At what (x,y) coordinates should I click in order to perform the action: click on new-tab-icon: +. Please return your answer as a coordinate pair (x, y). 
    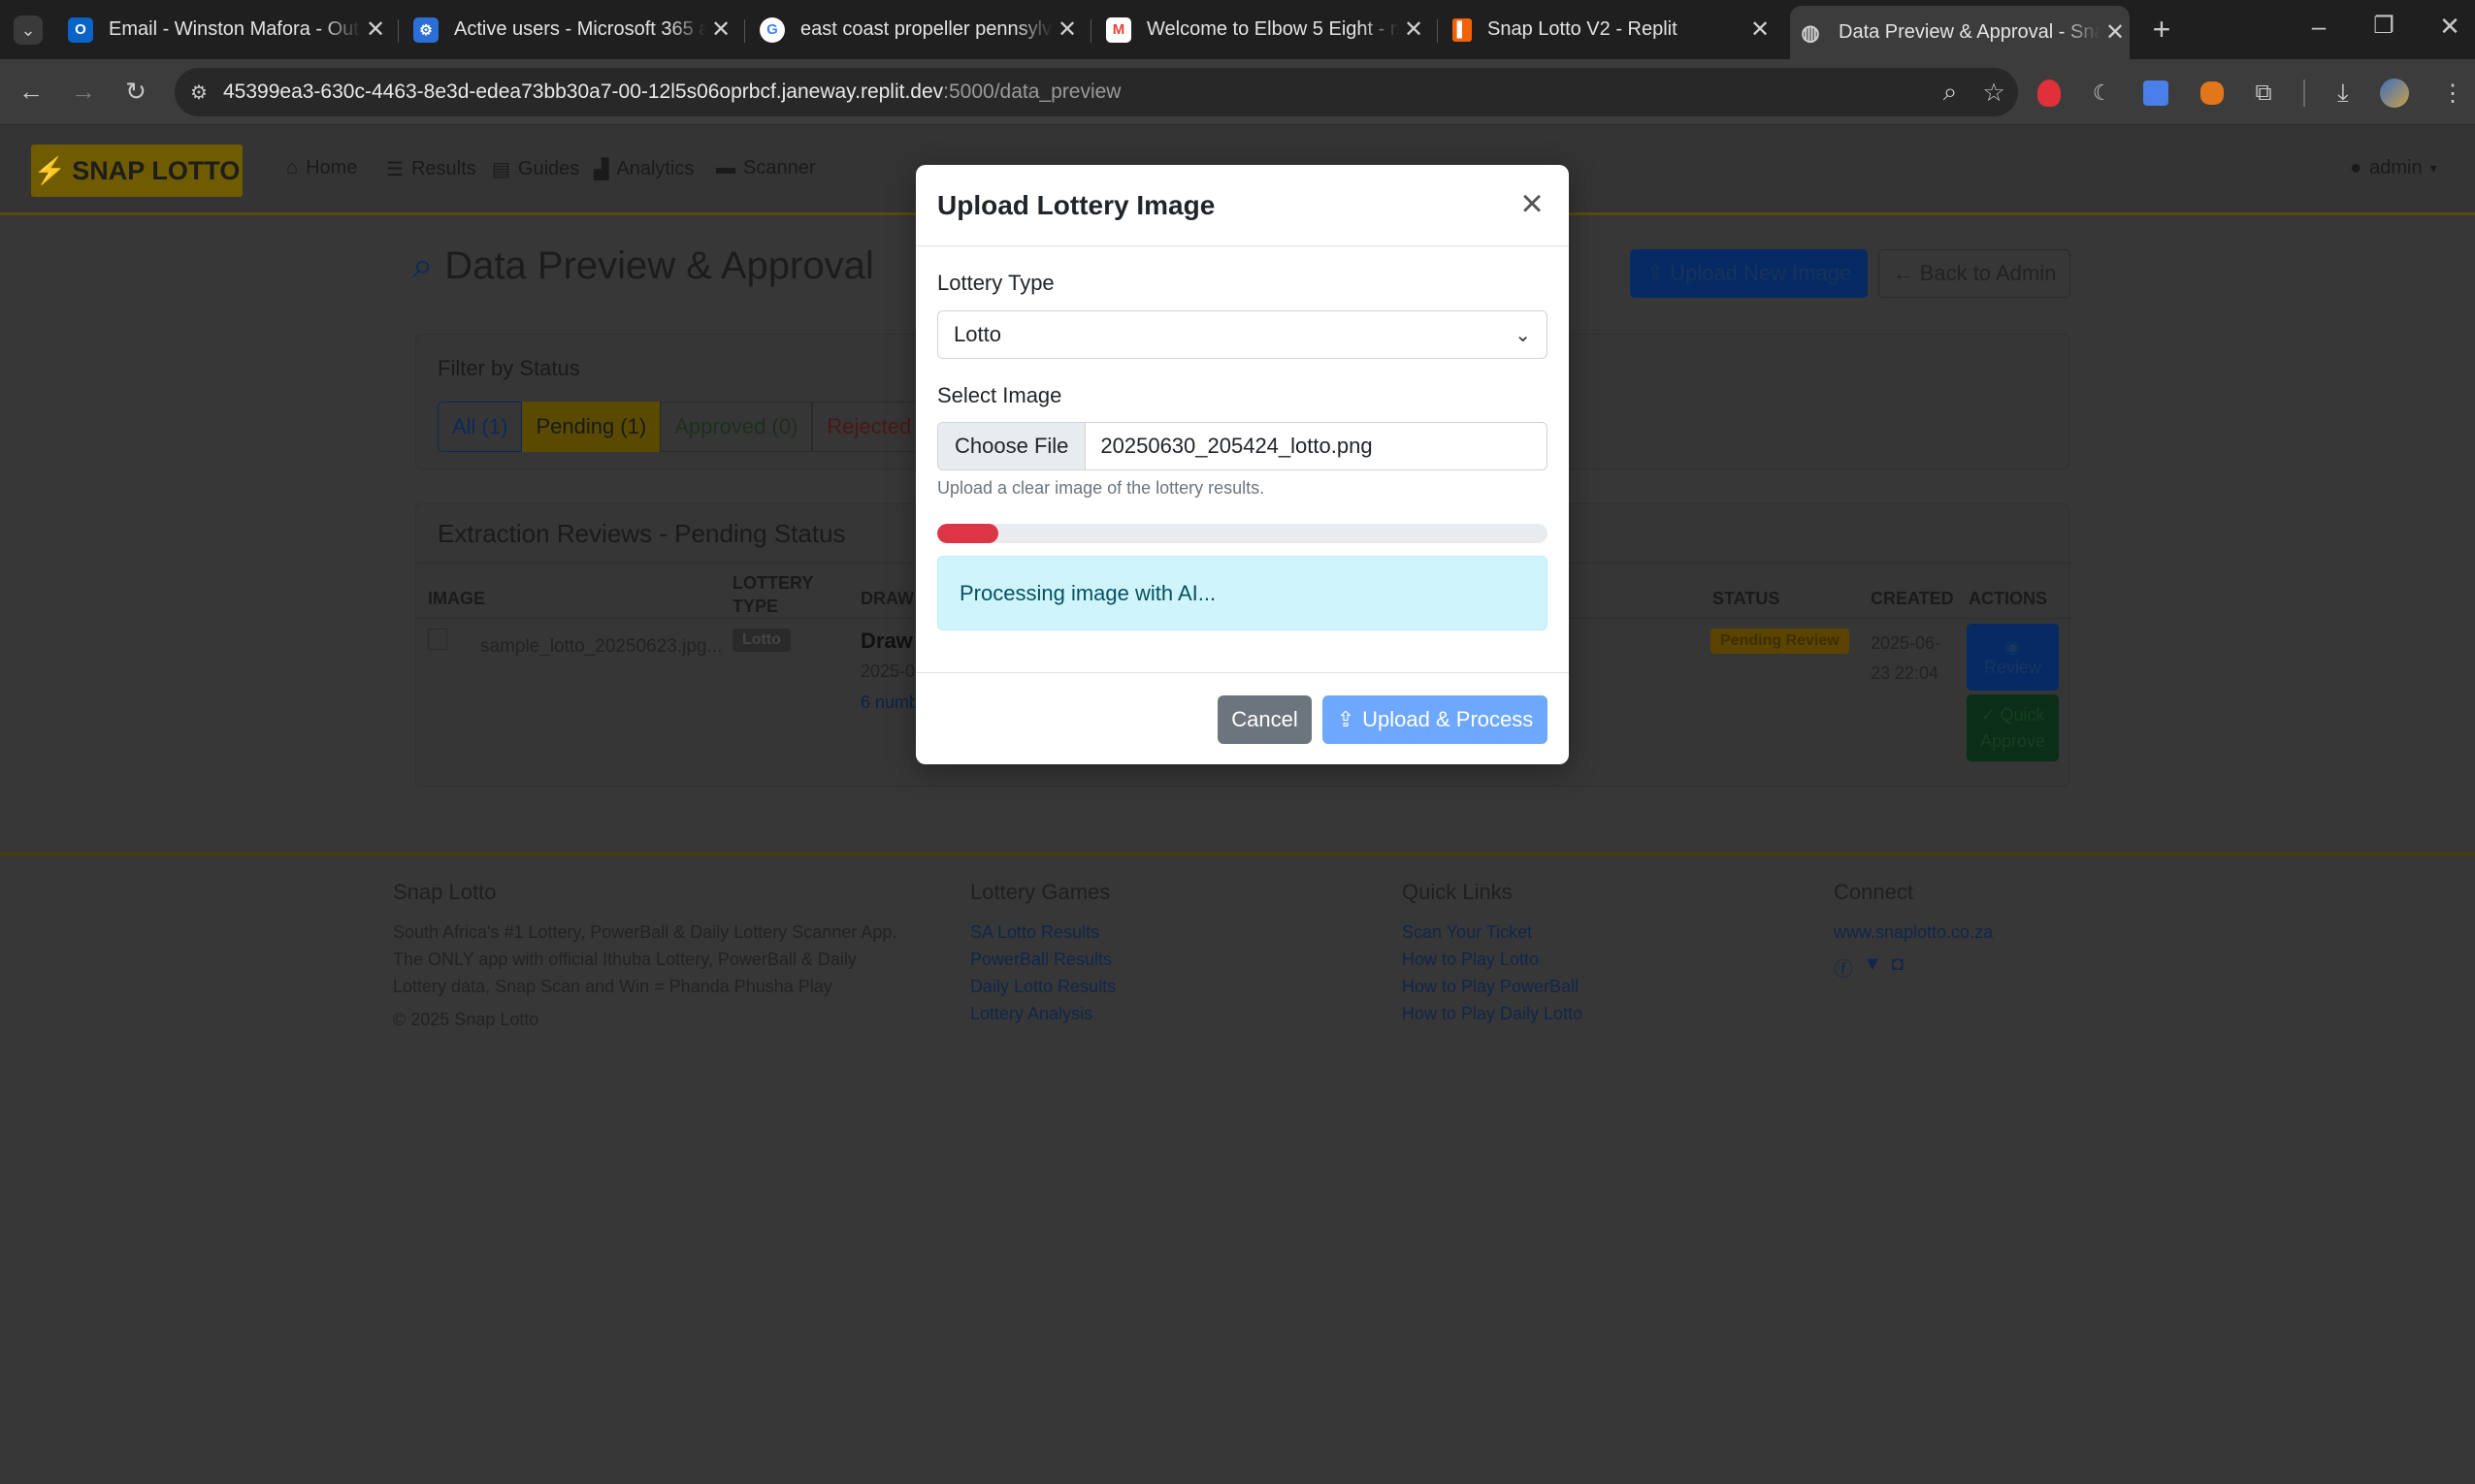
    Looking at the image, I should click on (2161, 30).